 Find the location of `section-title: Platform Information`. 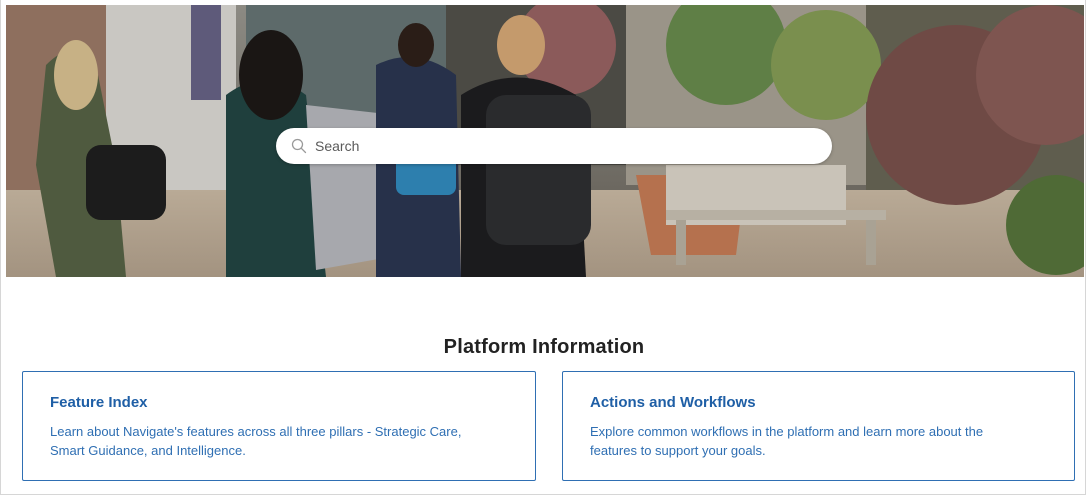

section-title: Platform Information is located at coordinates (544, 347).